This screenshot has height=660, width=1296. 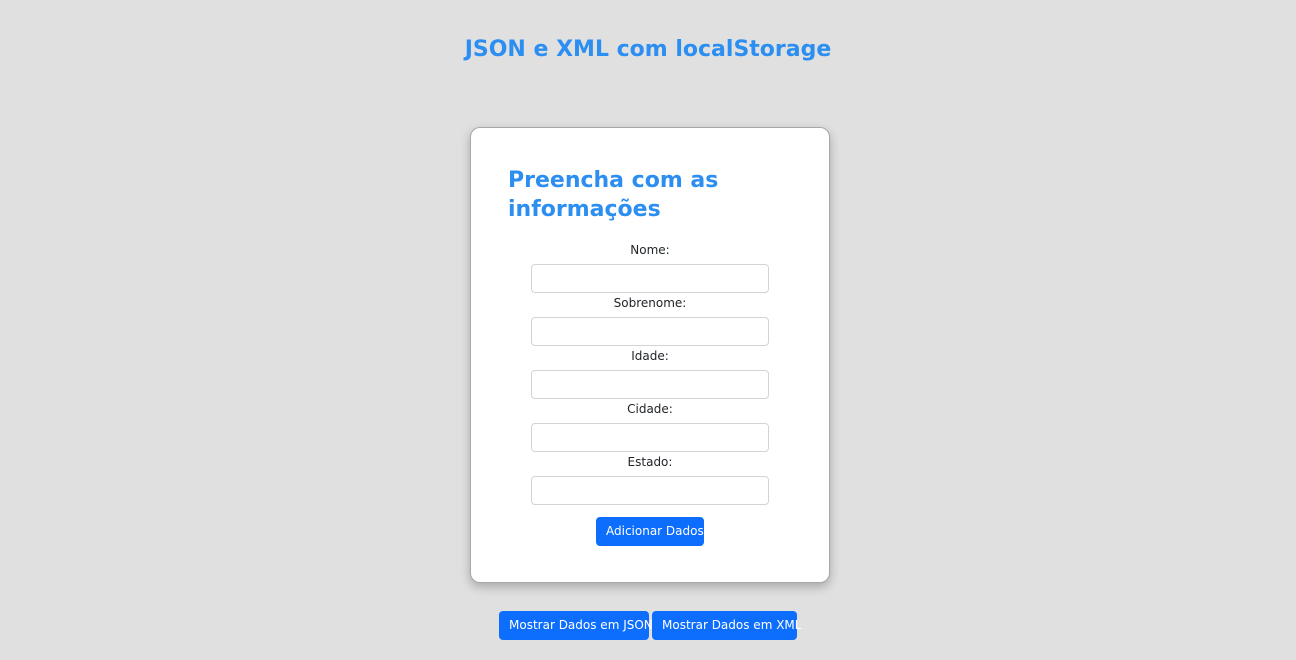 I want to click on cidade-input, so click(x=650, y=437).